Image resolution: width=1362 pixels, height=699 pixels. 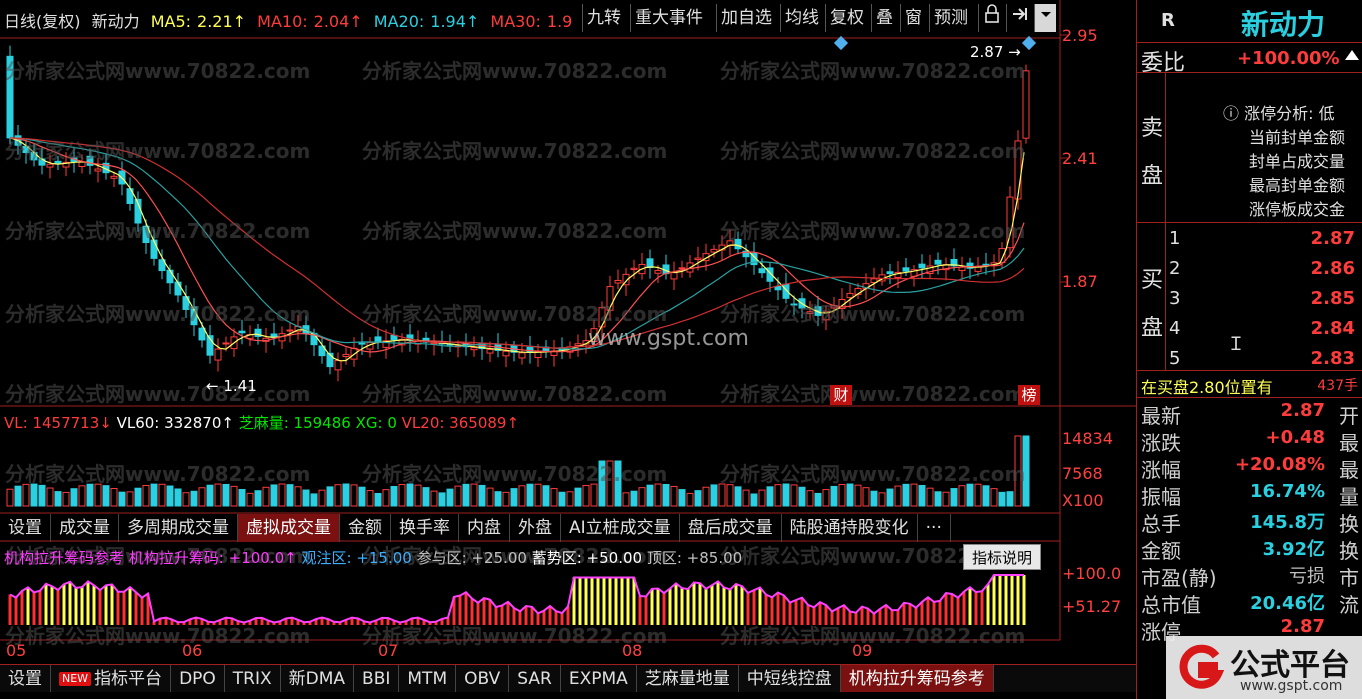 What do you see at coordinates (289, 528) in the screenshot?
I see `tab-virtual-volume: 虚拟成交量` at bounding box center [289, 528].